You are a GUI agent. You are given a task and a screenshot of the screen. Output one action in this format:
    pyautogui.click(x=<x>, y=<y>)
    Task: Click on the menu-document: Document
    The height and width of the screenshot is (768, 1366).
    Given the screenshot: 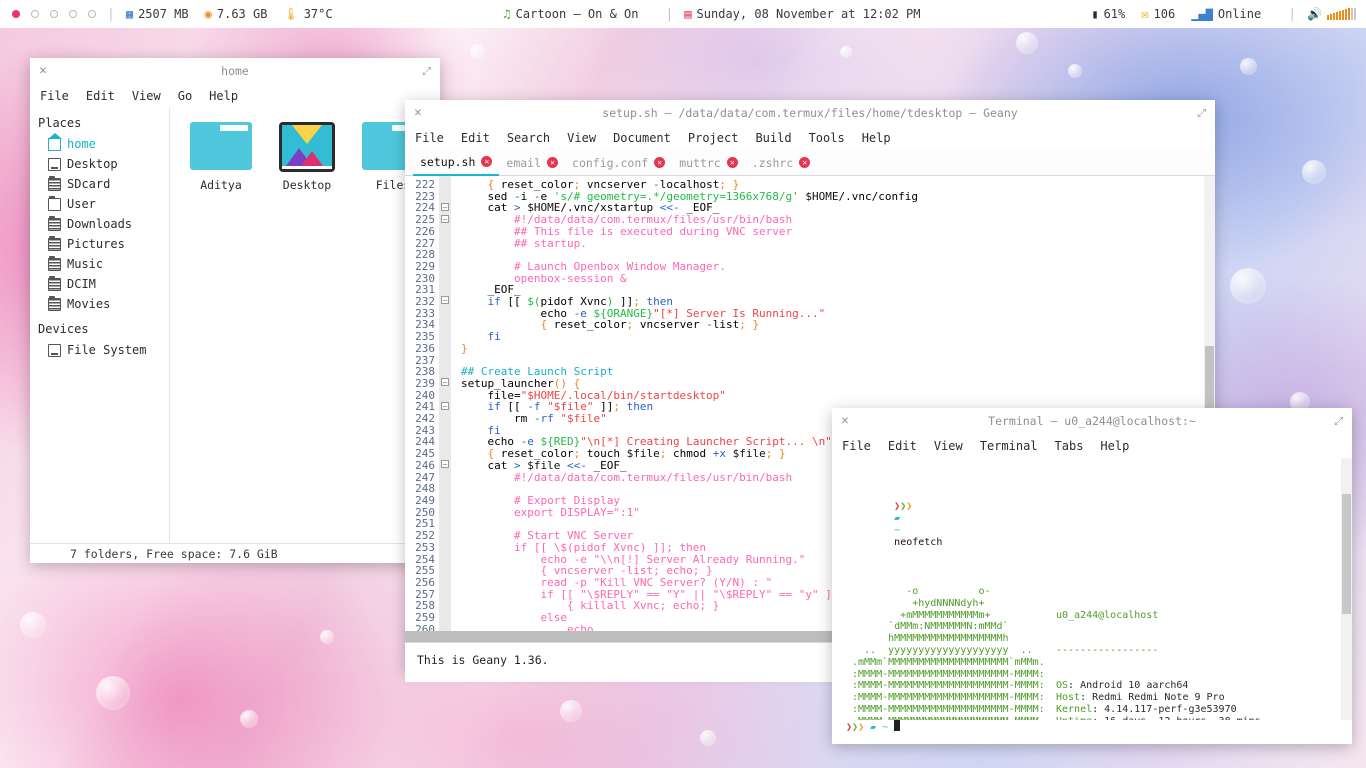 What is the action you would take?
    pyautogui.click(x=642, y=138)
    